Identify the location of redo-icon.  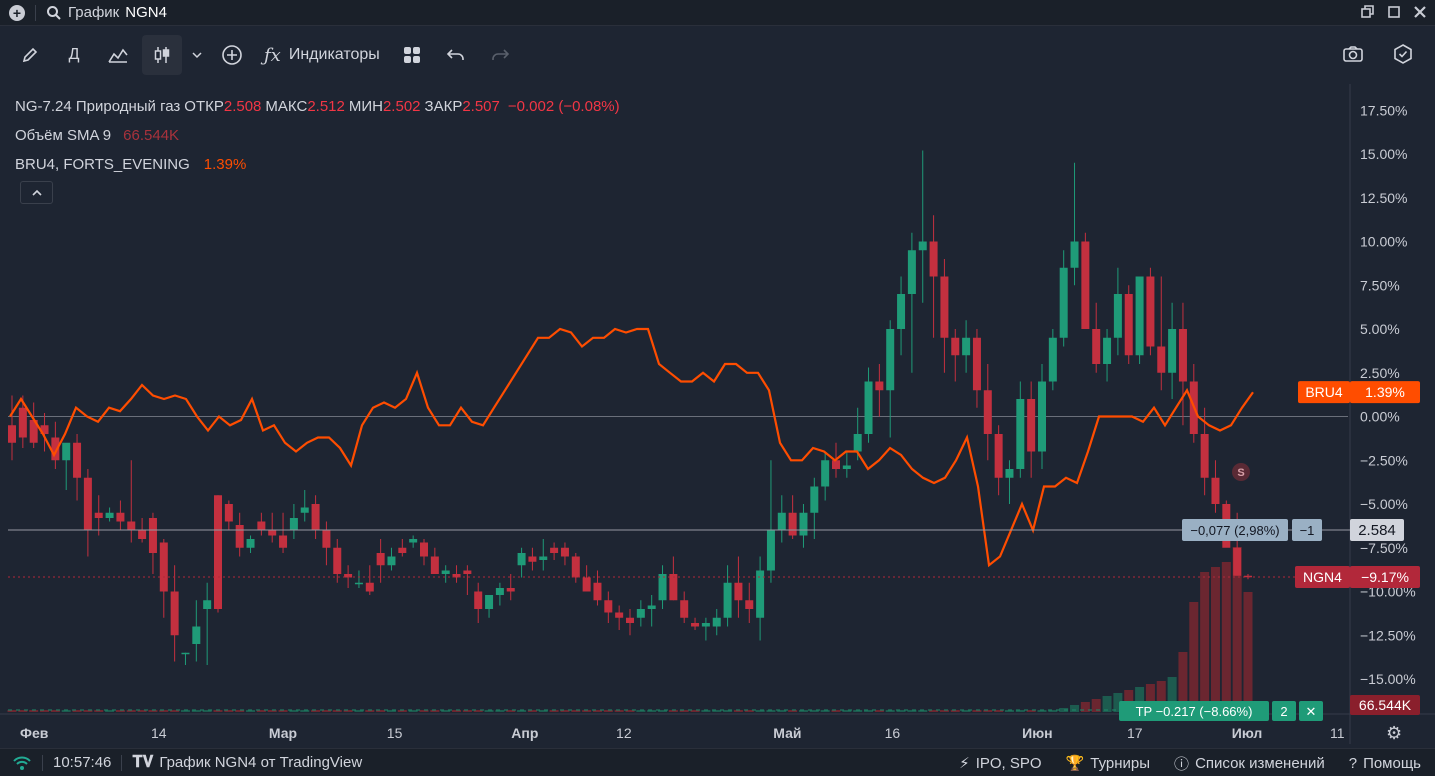
(500, 54).